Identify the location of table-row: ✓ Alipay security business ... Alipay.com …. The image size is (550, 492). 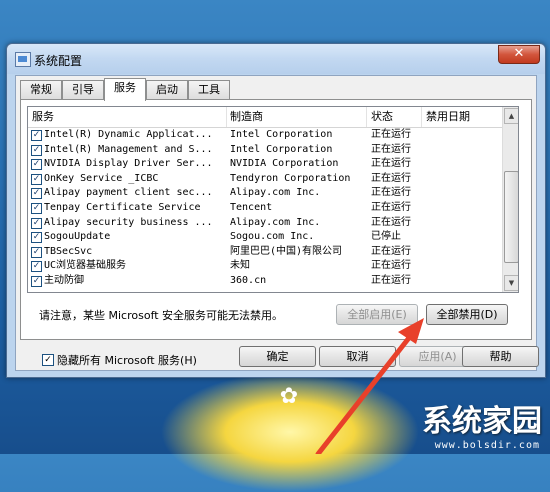
(265, 223).